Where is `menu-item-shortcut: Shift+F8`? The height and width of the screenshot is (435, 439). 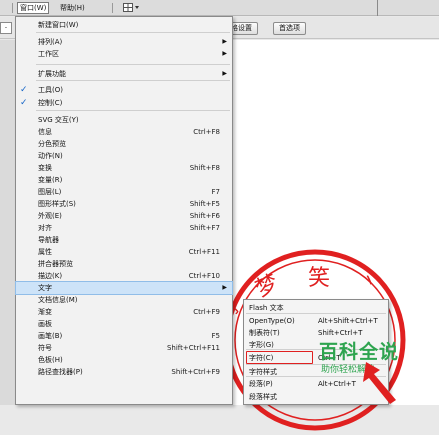 menu-item-shortcut: Shift+F8 is located at coordinates (204, 168).